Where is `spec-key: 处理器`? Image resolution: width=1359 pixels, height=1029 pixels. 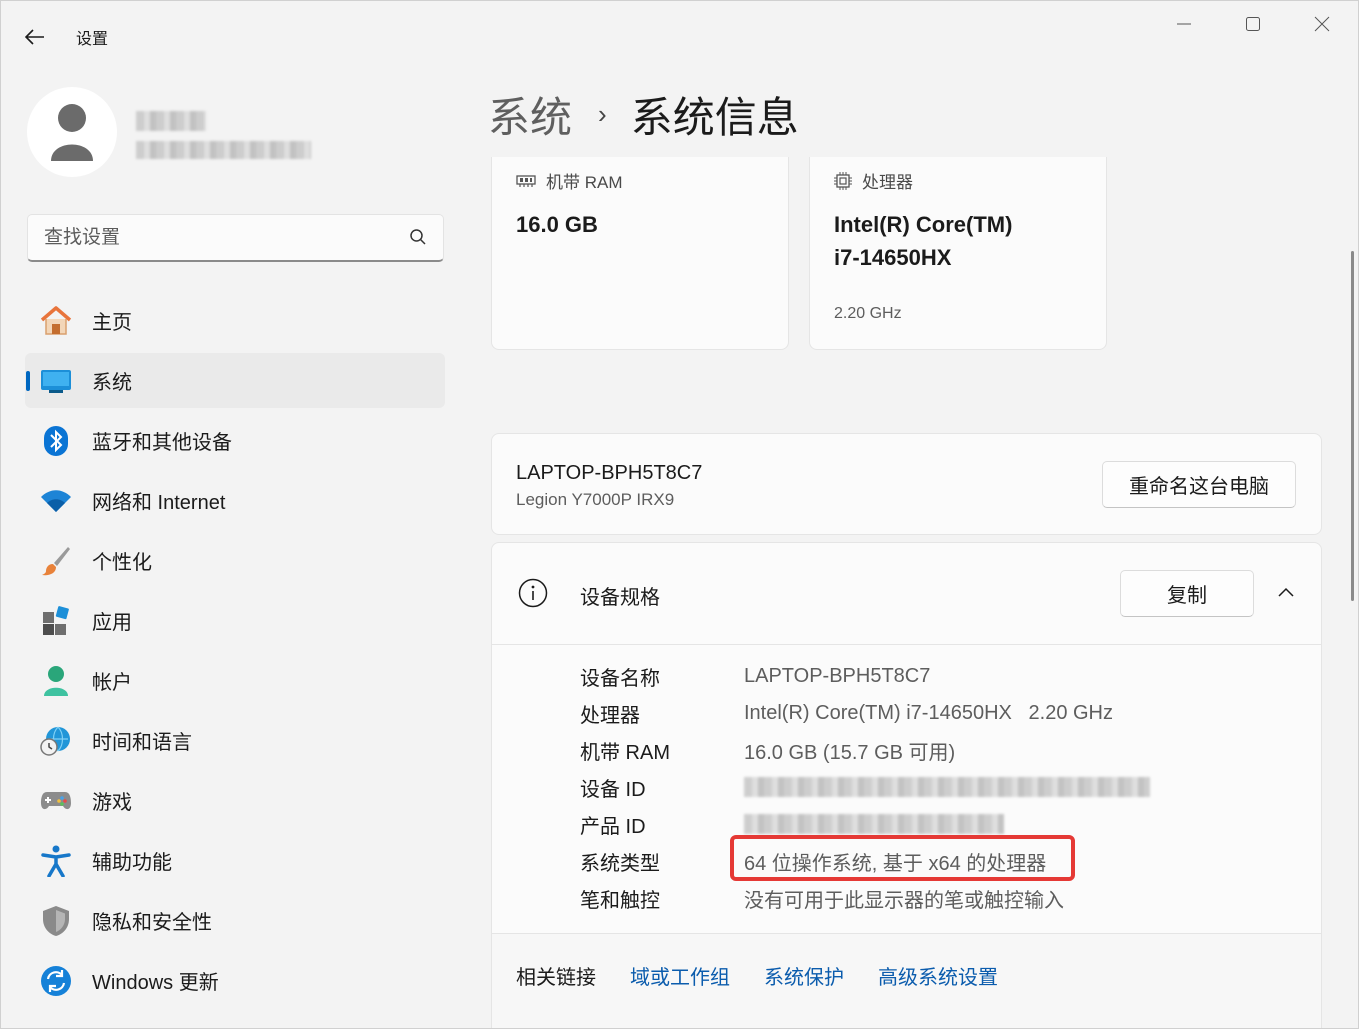
spec-key: 处理器 is located at coordinates (610, 715).